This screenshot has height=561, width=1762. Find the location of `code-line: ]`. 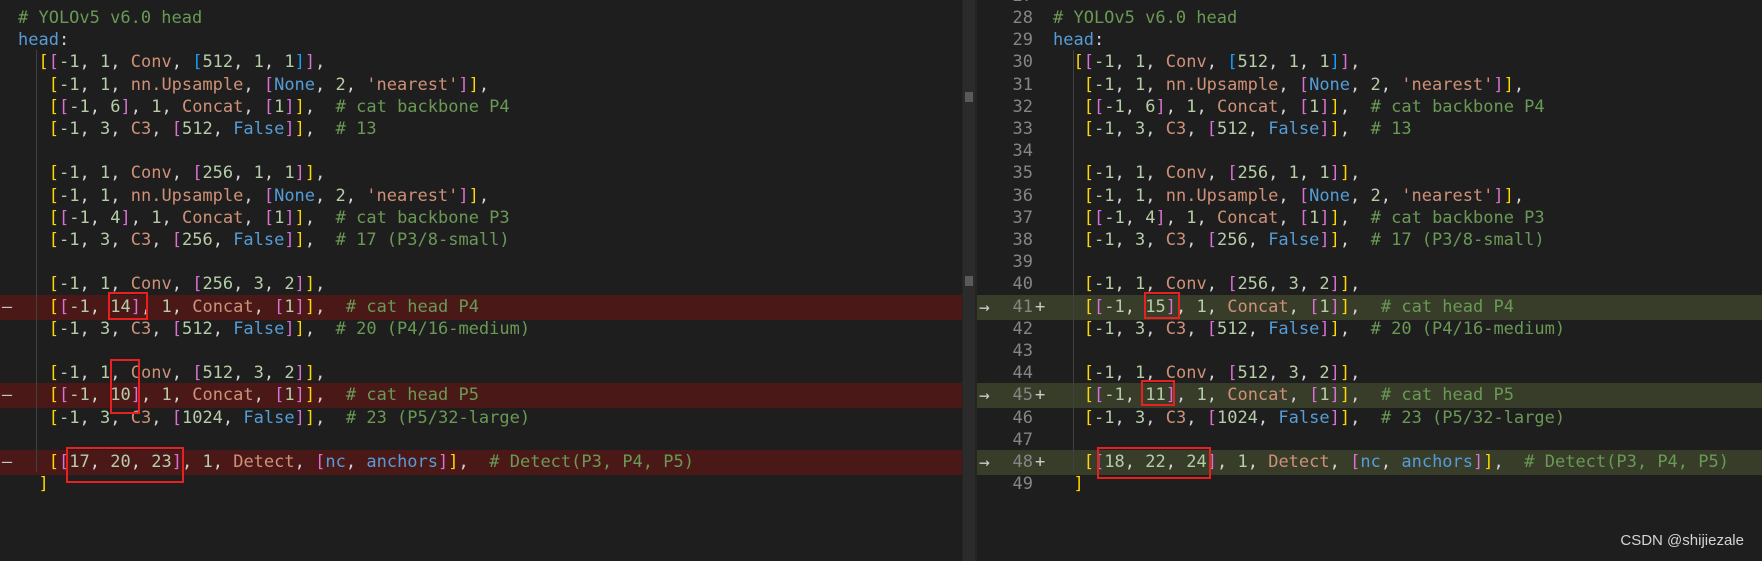

code-line: ] is located at coordinates (481, 484).